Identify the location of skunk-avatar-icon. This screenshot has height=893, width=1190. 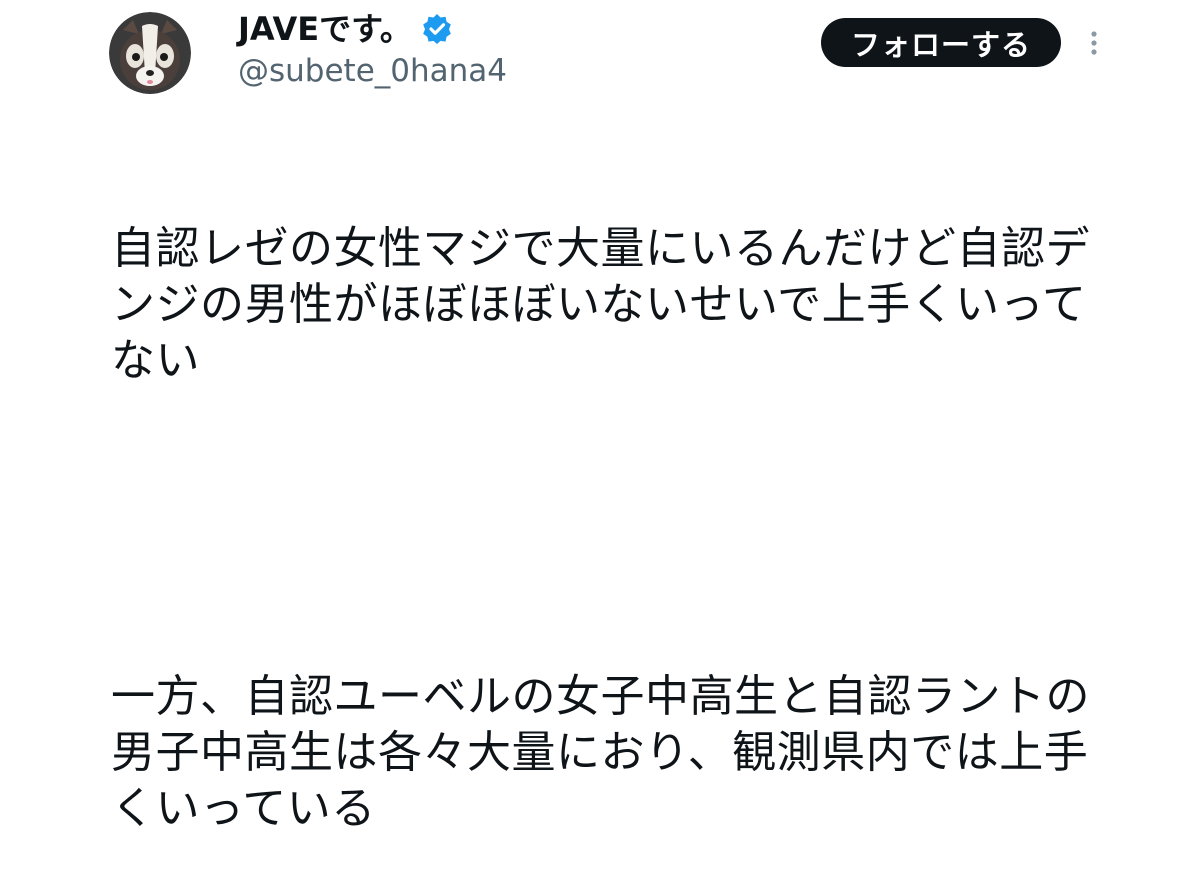
(150, 53).